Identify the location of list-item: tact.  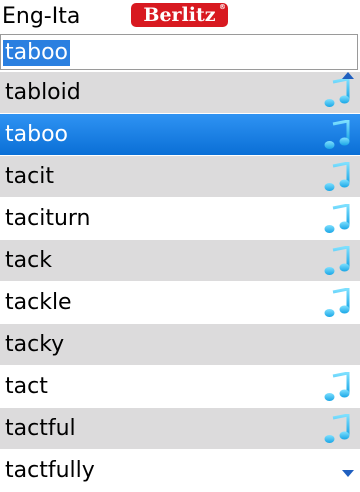
(180, 387).